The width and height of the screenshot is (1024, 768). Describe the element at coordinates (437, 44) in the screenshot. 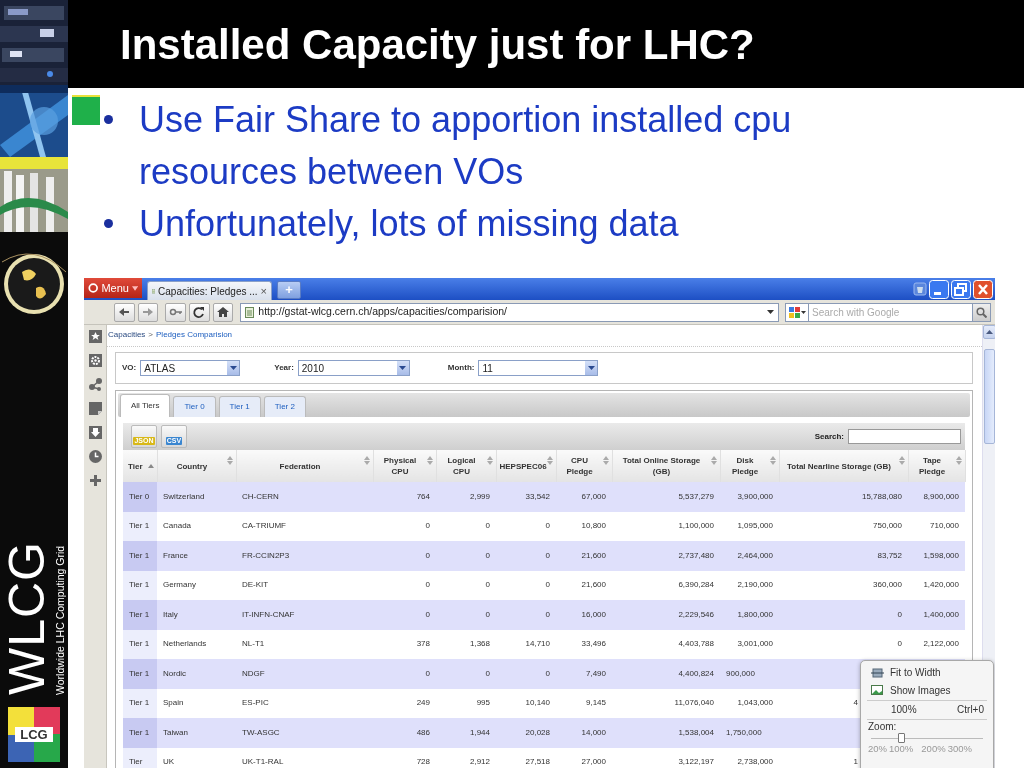

I see `slide-title: Installed Capacity just for LHC?` at that location.